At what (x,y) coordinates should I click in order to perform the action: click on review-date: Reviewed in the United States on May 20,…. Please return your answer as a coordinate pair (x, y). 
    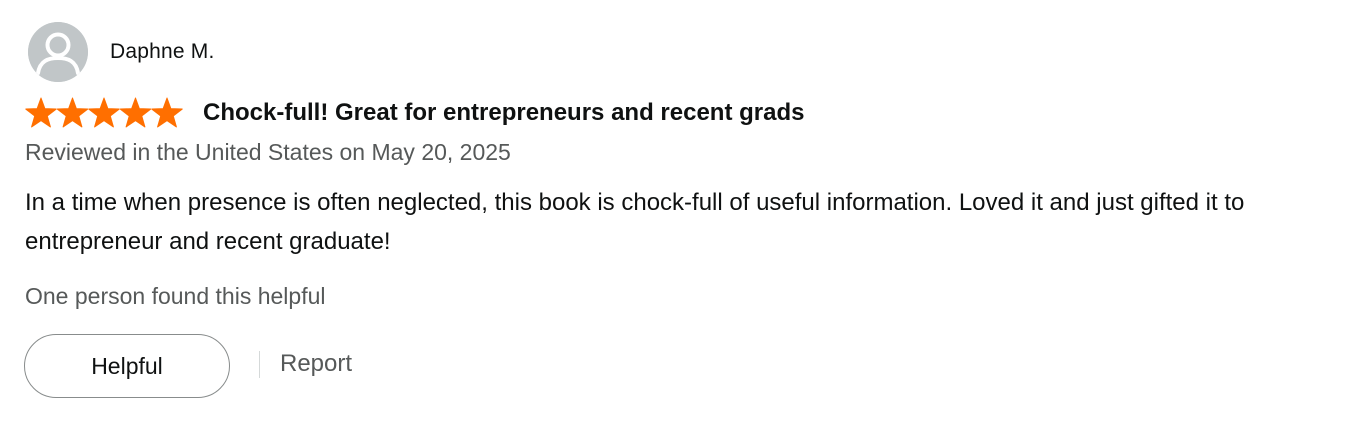
    Looking at the image, I should click on (268, 152).